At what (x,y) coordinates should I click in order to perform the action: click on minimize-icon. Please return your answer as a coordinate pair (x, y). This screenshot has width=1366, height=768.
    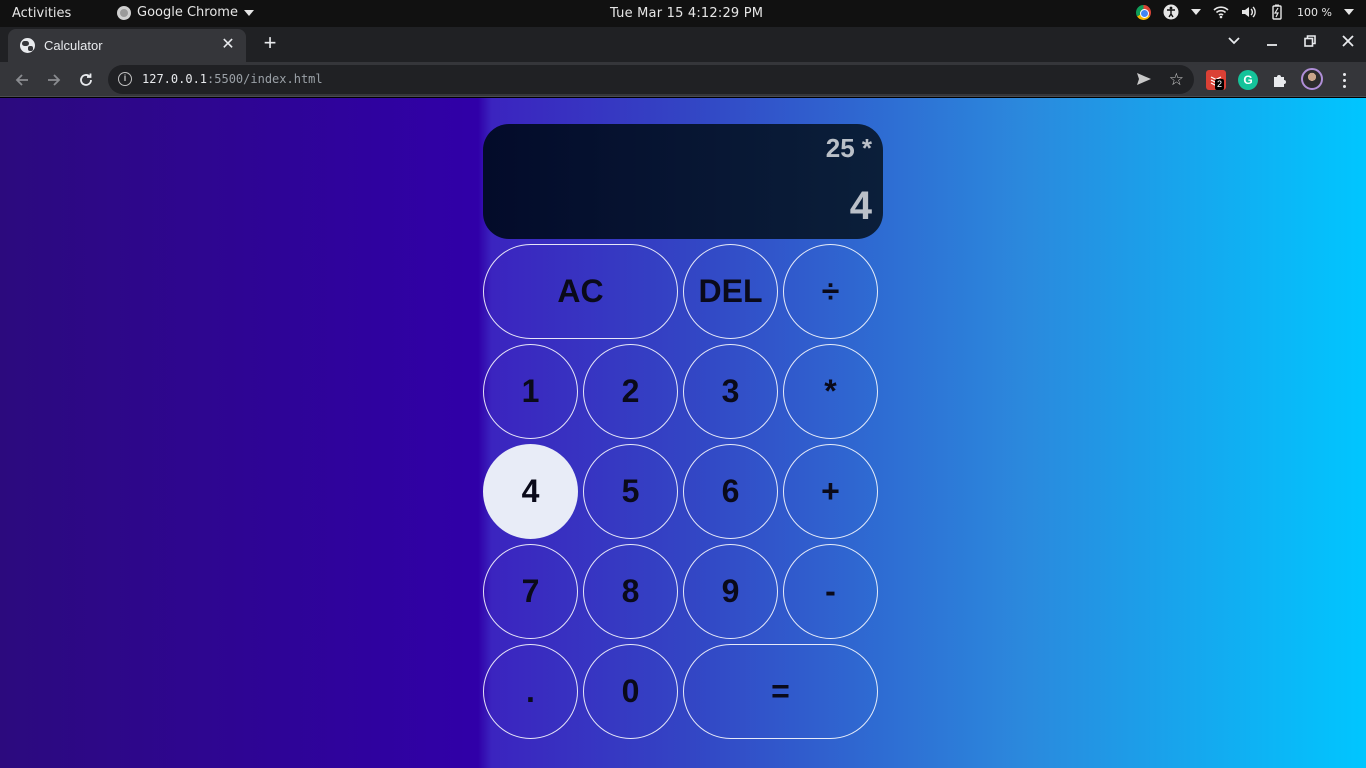
    Looking at the image, I should click on (1272, 41).